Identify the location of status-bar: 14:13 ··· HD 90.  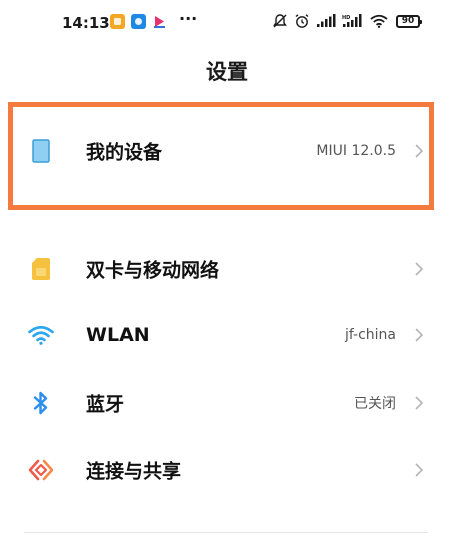
(227, 22).